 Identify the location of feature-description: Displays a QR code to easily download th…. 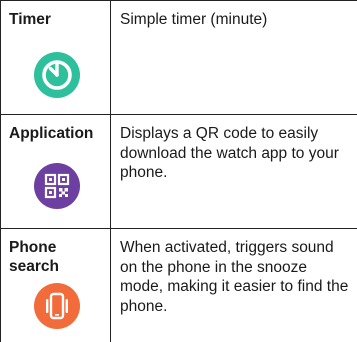
(229, 153).